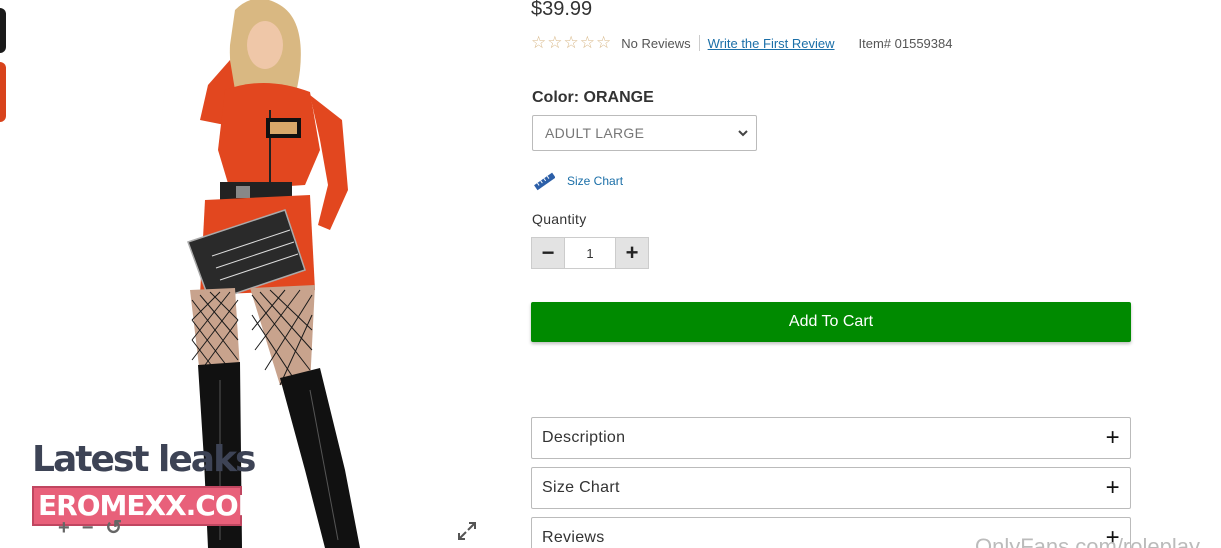  I want to click on accordion-description-label: Description, so click(584, 437).